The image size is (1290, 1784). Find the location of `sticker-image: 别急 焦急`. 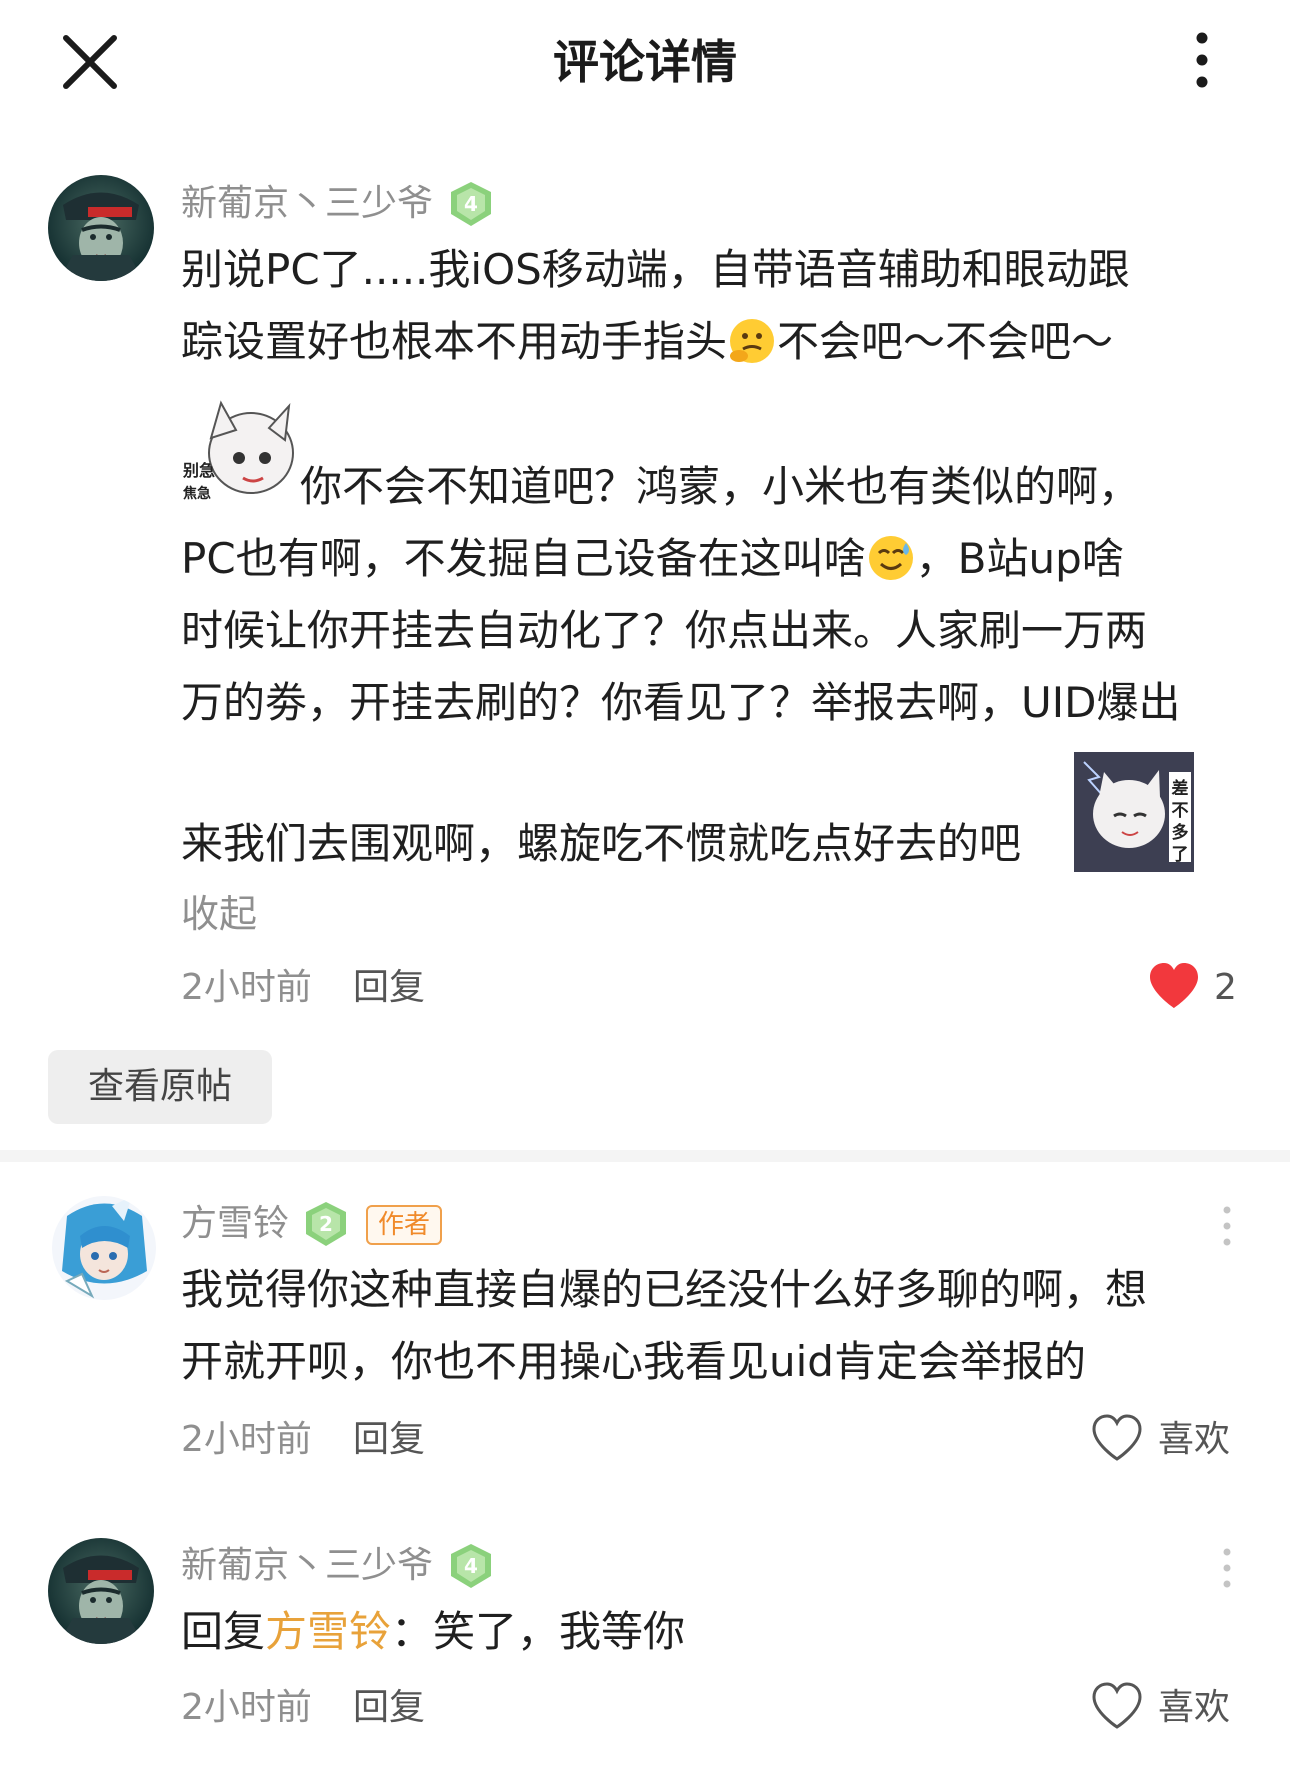

sticker-image: 别急 焦急 is located at coordinates (241, 458).